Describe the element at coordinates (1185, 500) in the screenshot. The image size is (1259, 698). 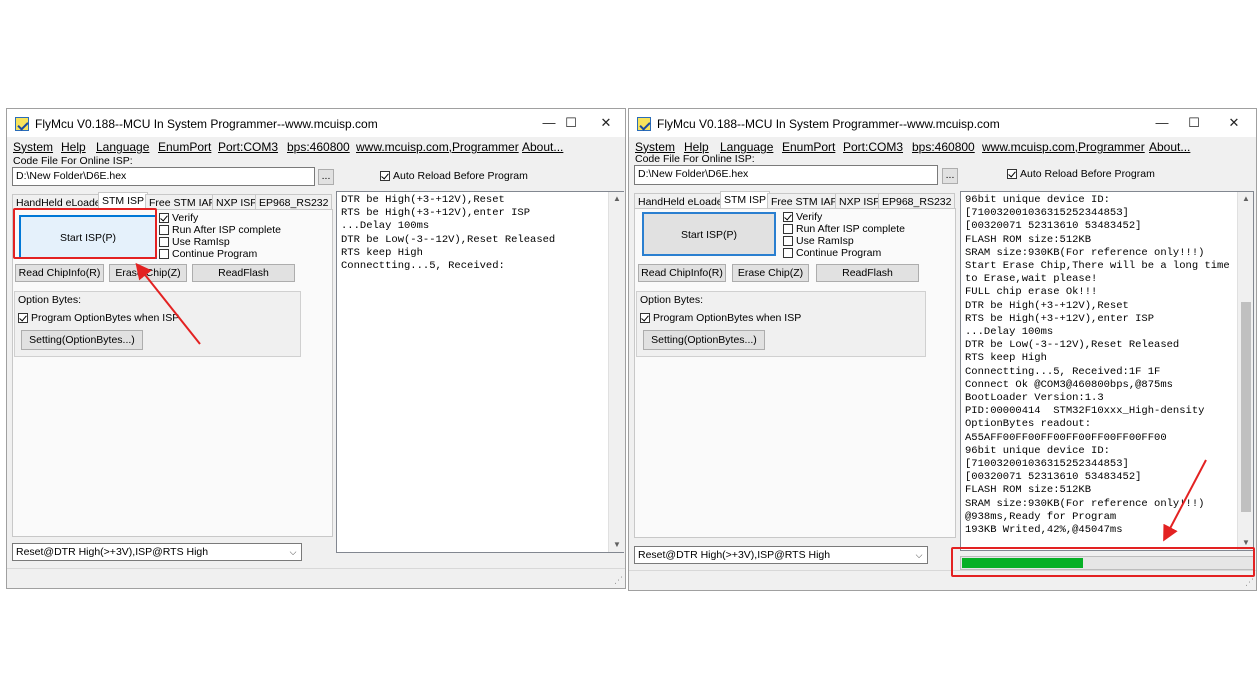
I see `arrow-to-progress` at that location.